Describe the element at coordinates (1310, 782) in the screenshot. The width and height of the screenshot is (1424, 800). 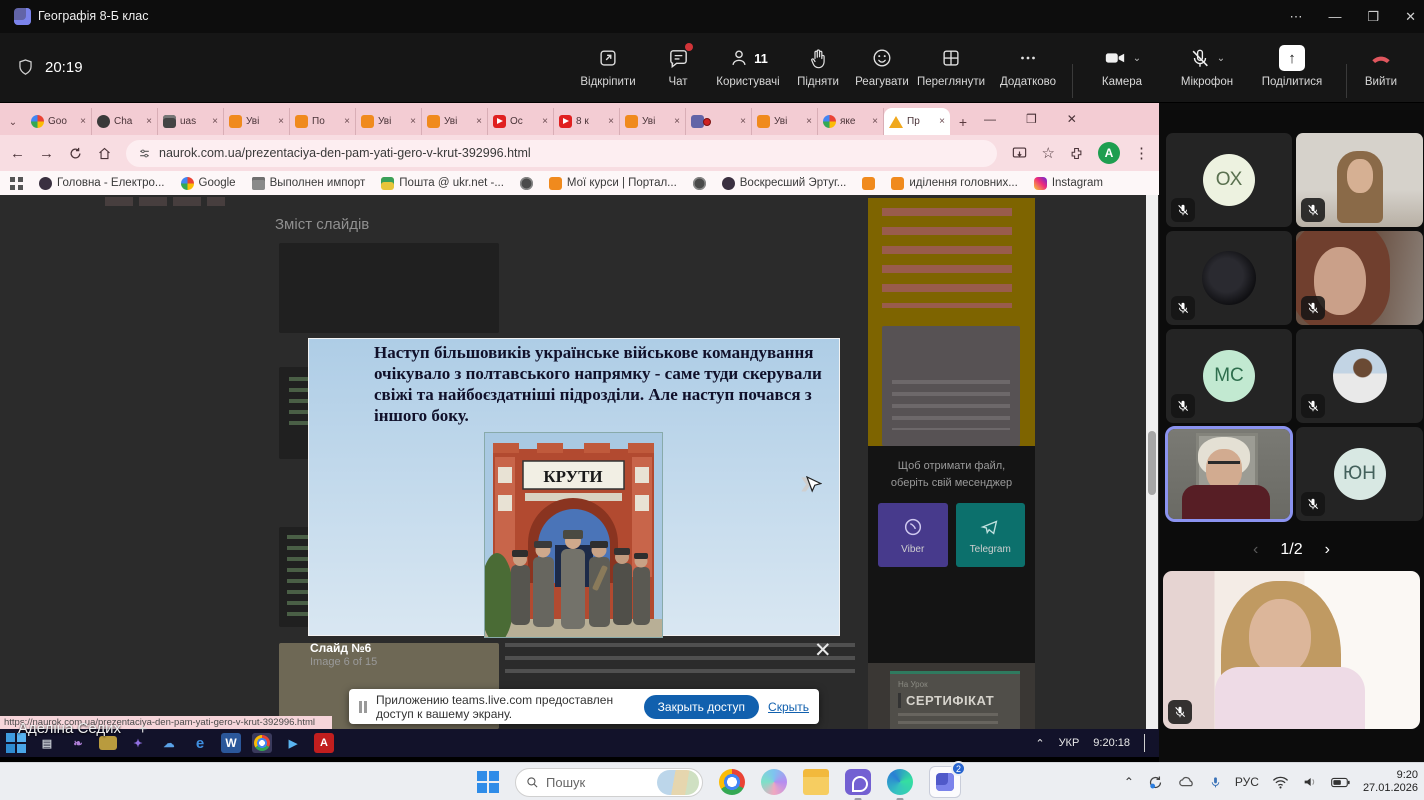
I see `speaker-icon` at that location.